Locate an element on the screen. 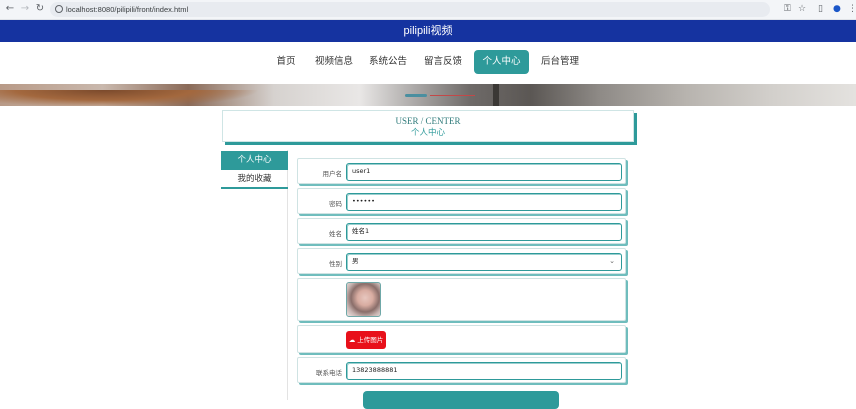 This screenshot has height=409, width=856. gender-select: 男 ⌄ is located at coordinates (484, 262).